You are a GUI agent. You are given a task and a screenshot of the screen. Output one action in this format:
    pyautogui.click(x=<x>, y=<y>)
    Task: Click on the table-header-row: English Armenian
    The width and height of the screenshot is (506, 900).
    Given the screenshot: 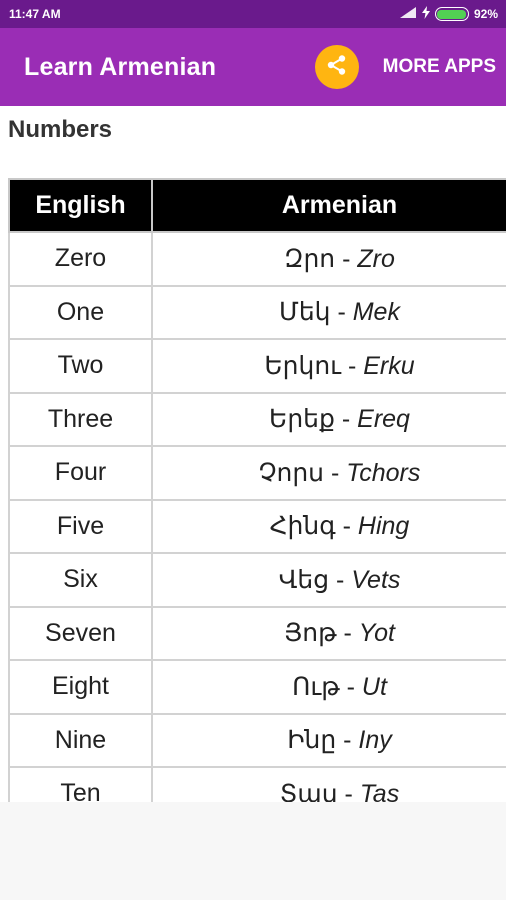 What is the action you would take?
    pyautogui.click(x=257, y=205)
    